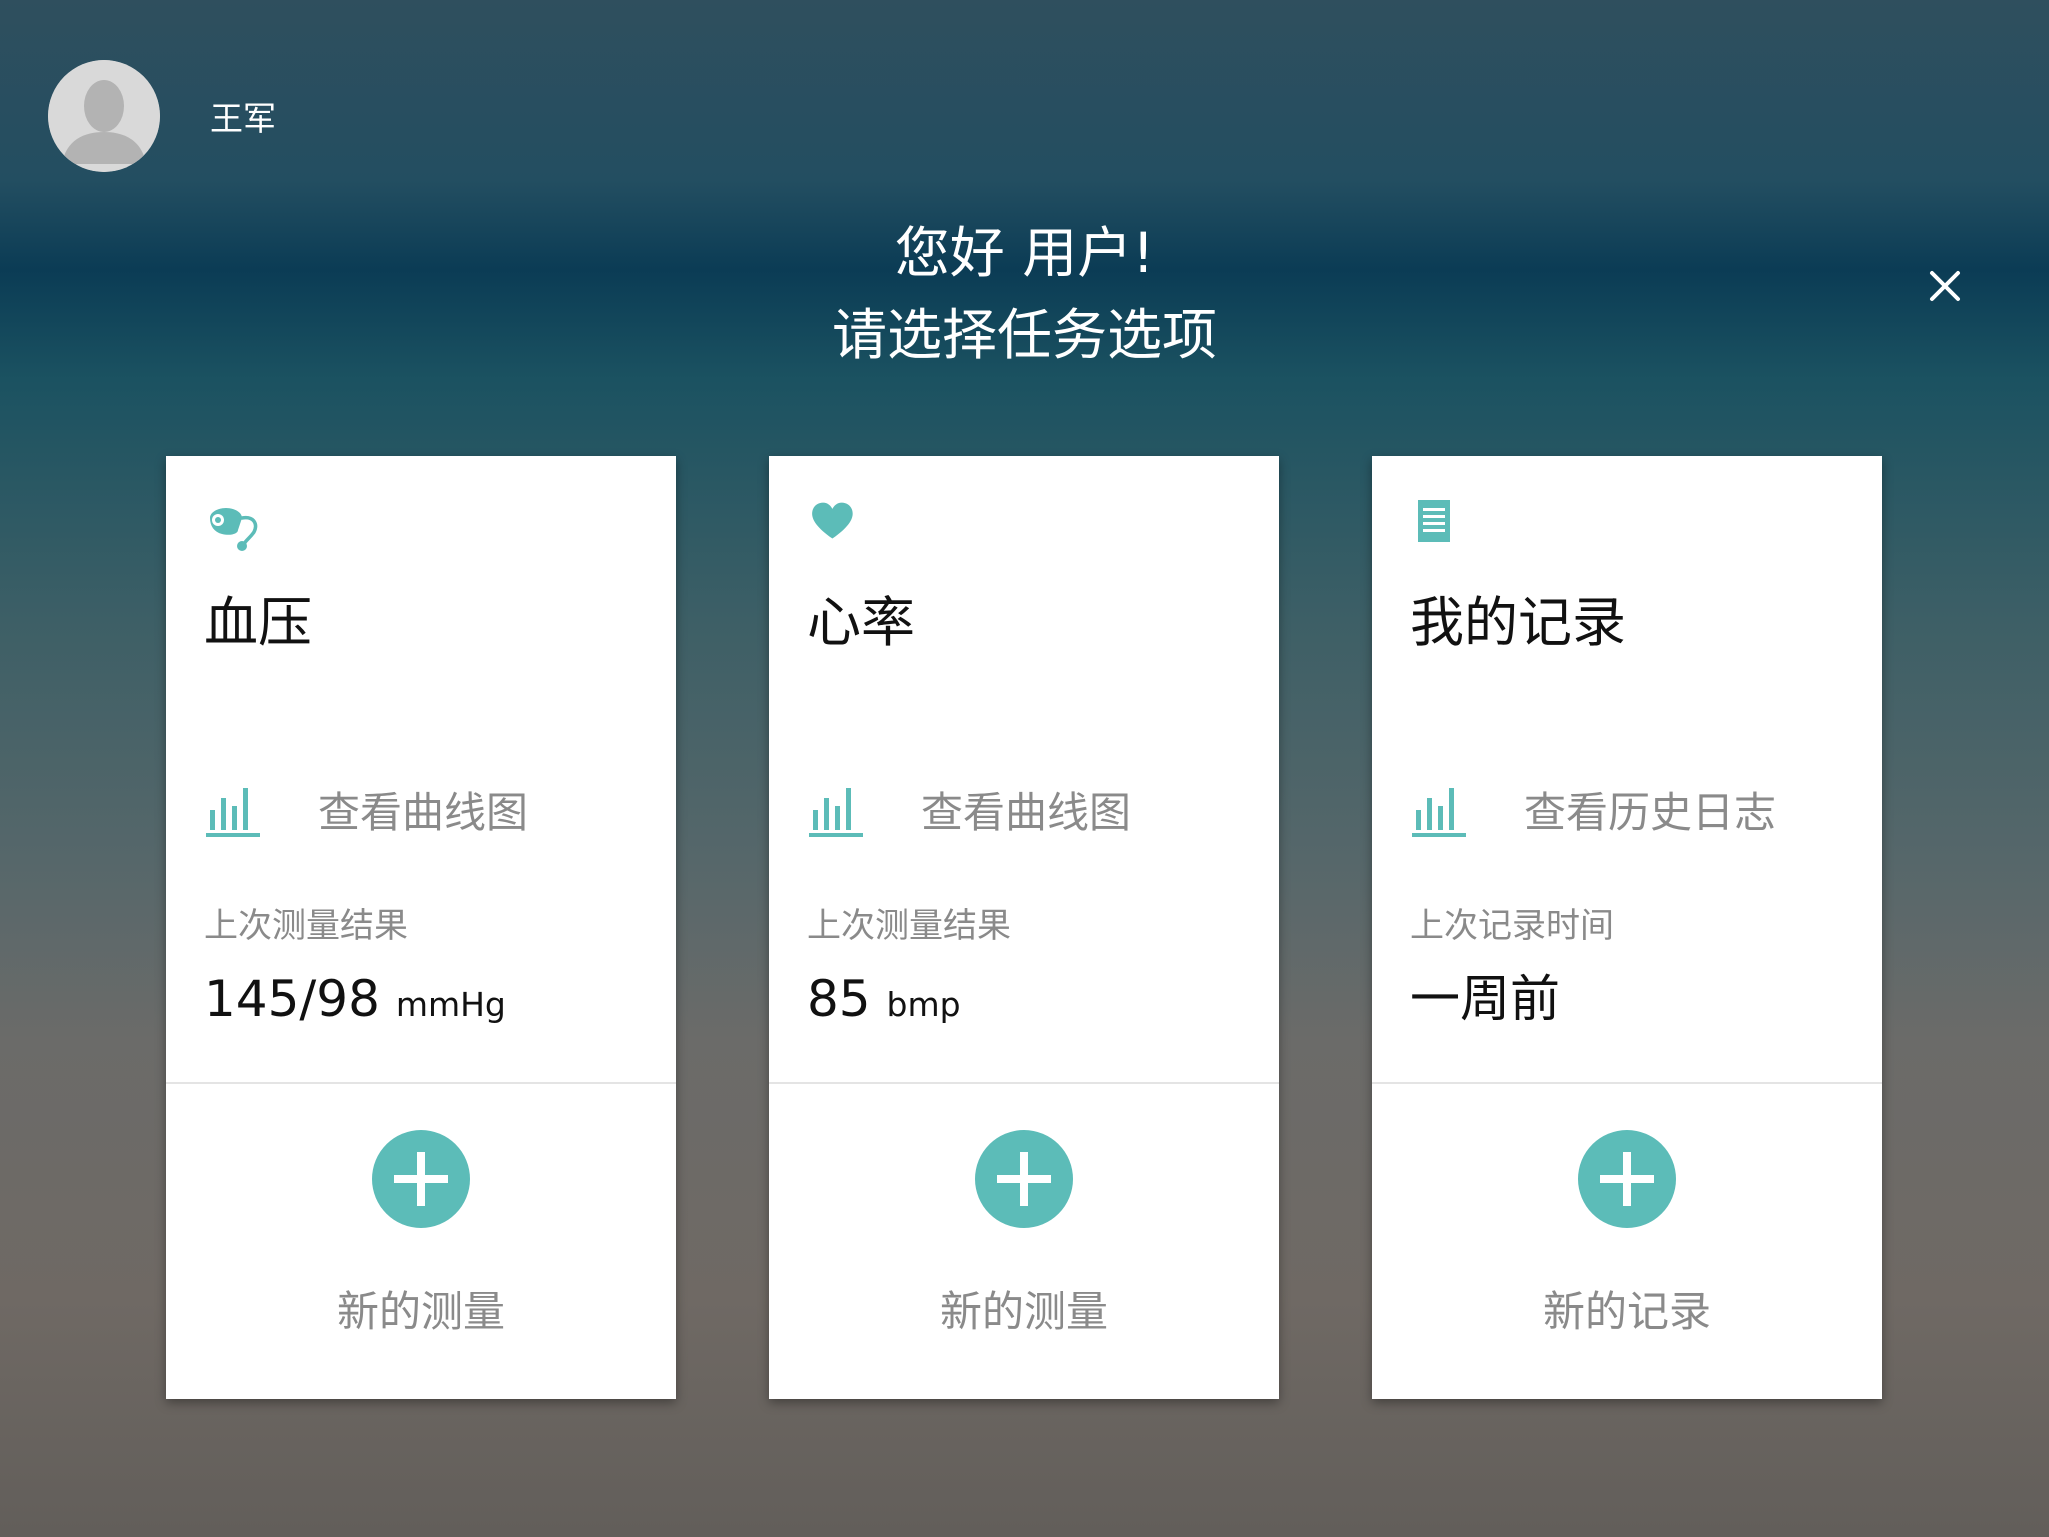  I want to click on greeting-line-1: 您好 用户!, so click(1024, 253).